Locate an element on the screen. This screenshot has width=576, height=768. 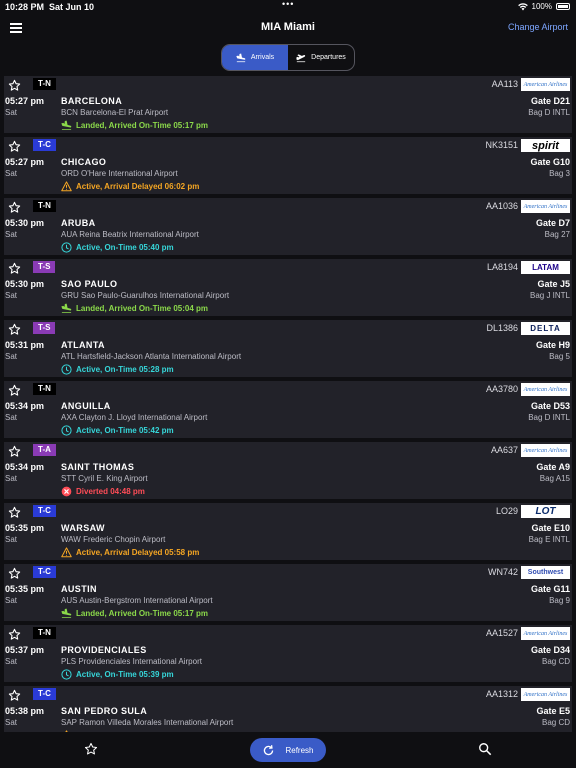
terminal-badge: T-C is located at coordinates (44, 694).